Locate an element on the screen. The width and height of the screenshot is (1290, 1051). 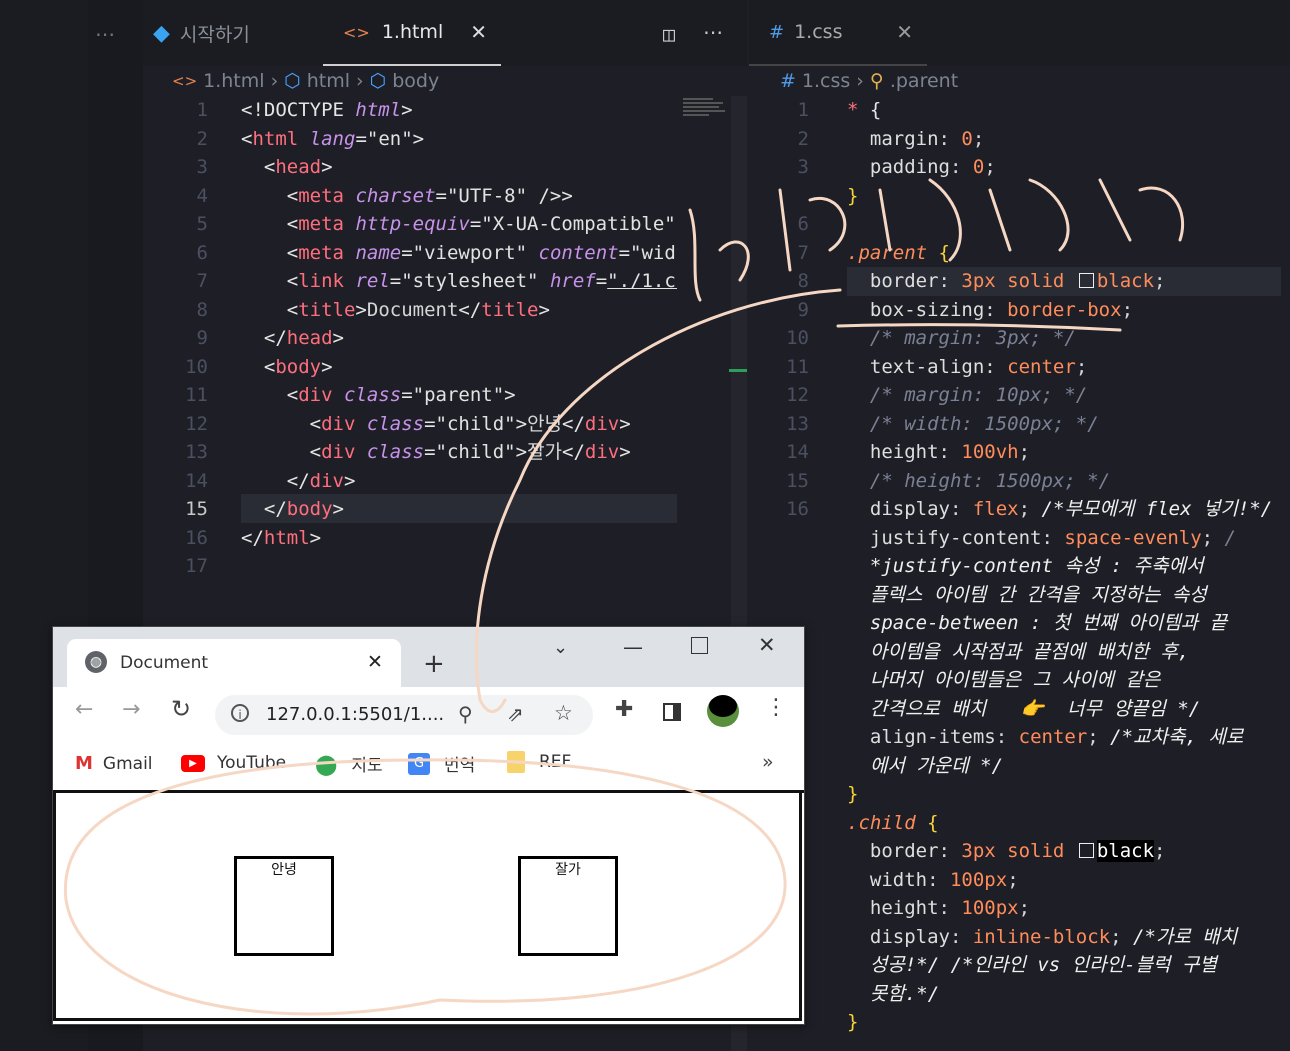
annotation-ellipse is located at coordinates (425, 887).